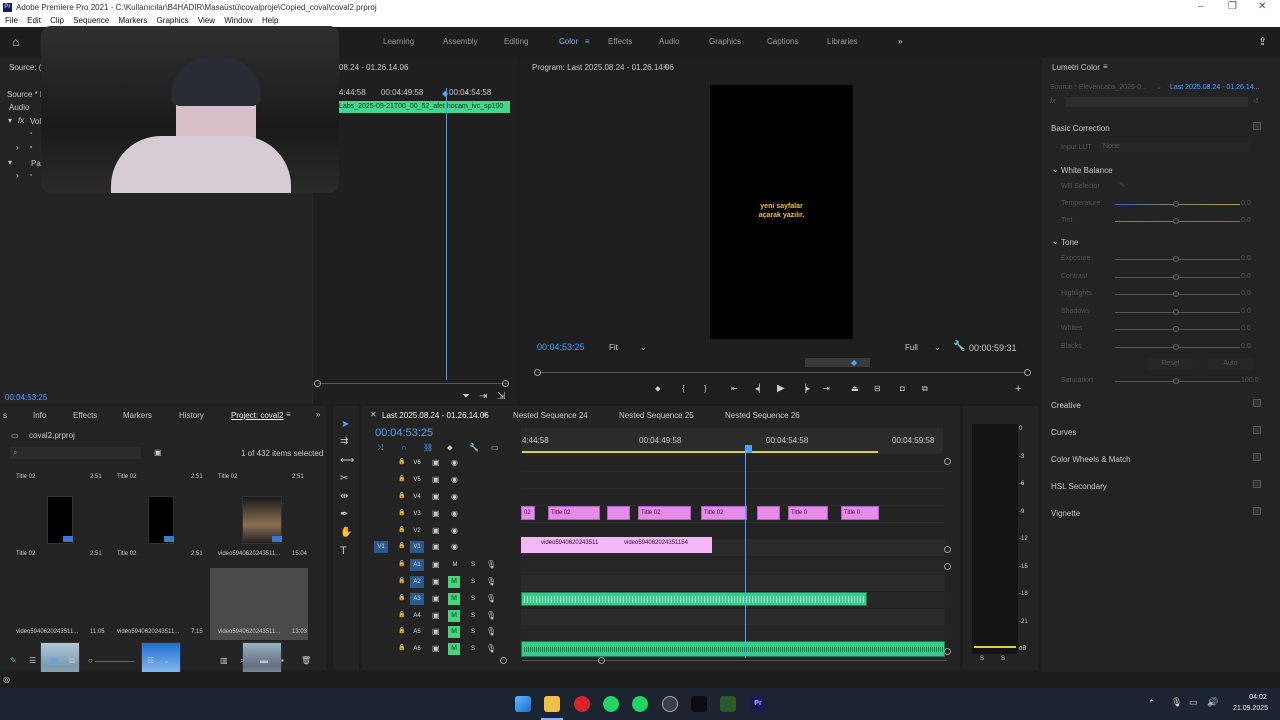  I want to click on v3-clip, so click(618, 513).